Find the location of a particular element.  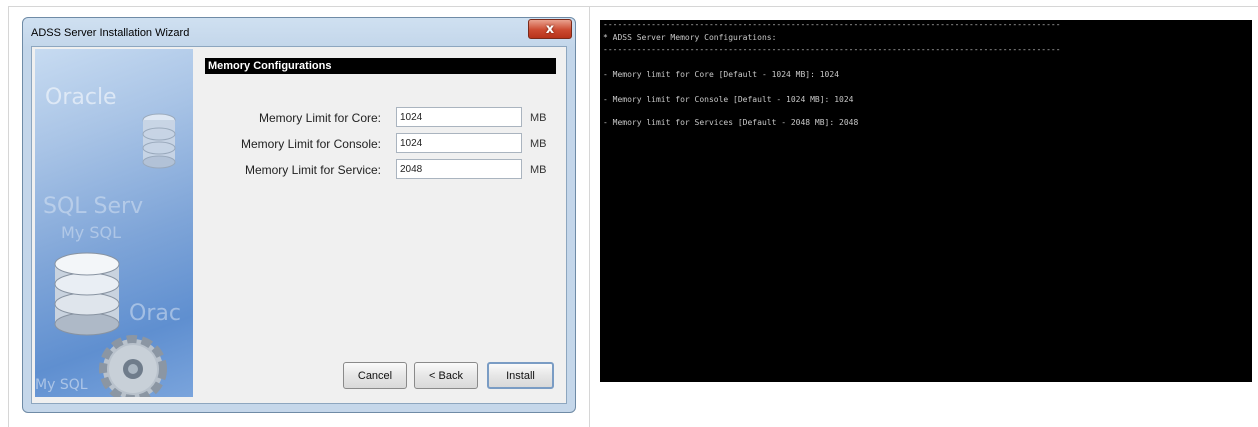

core-memory-input is located at coordinates (459, 117).